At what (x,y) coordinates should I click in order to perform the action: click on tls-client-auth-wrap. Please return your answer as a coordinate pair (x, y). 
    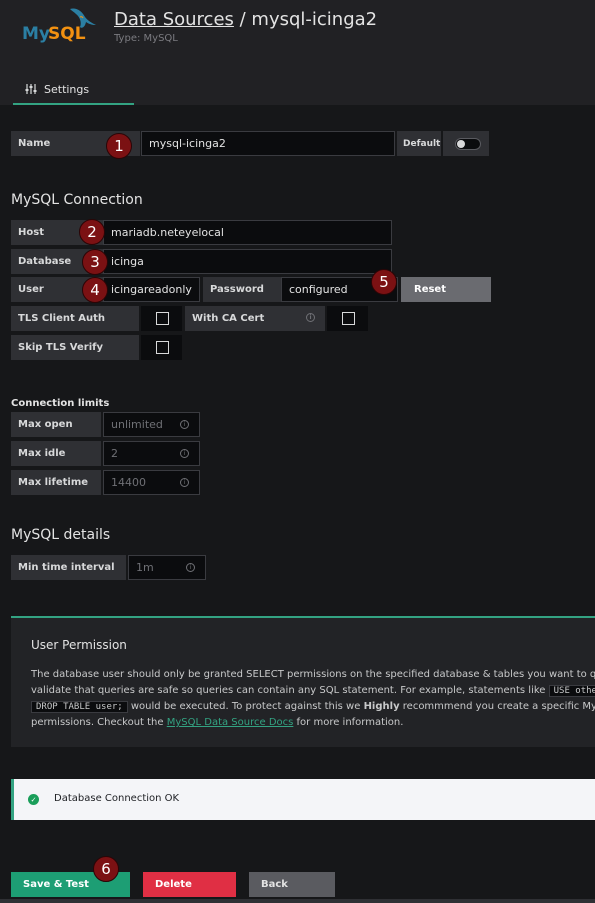
    Looking at the image, I should click on (161, 318).